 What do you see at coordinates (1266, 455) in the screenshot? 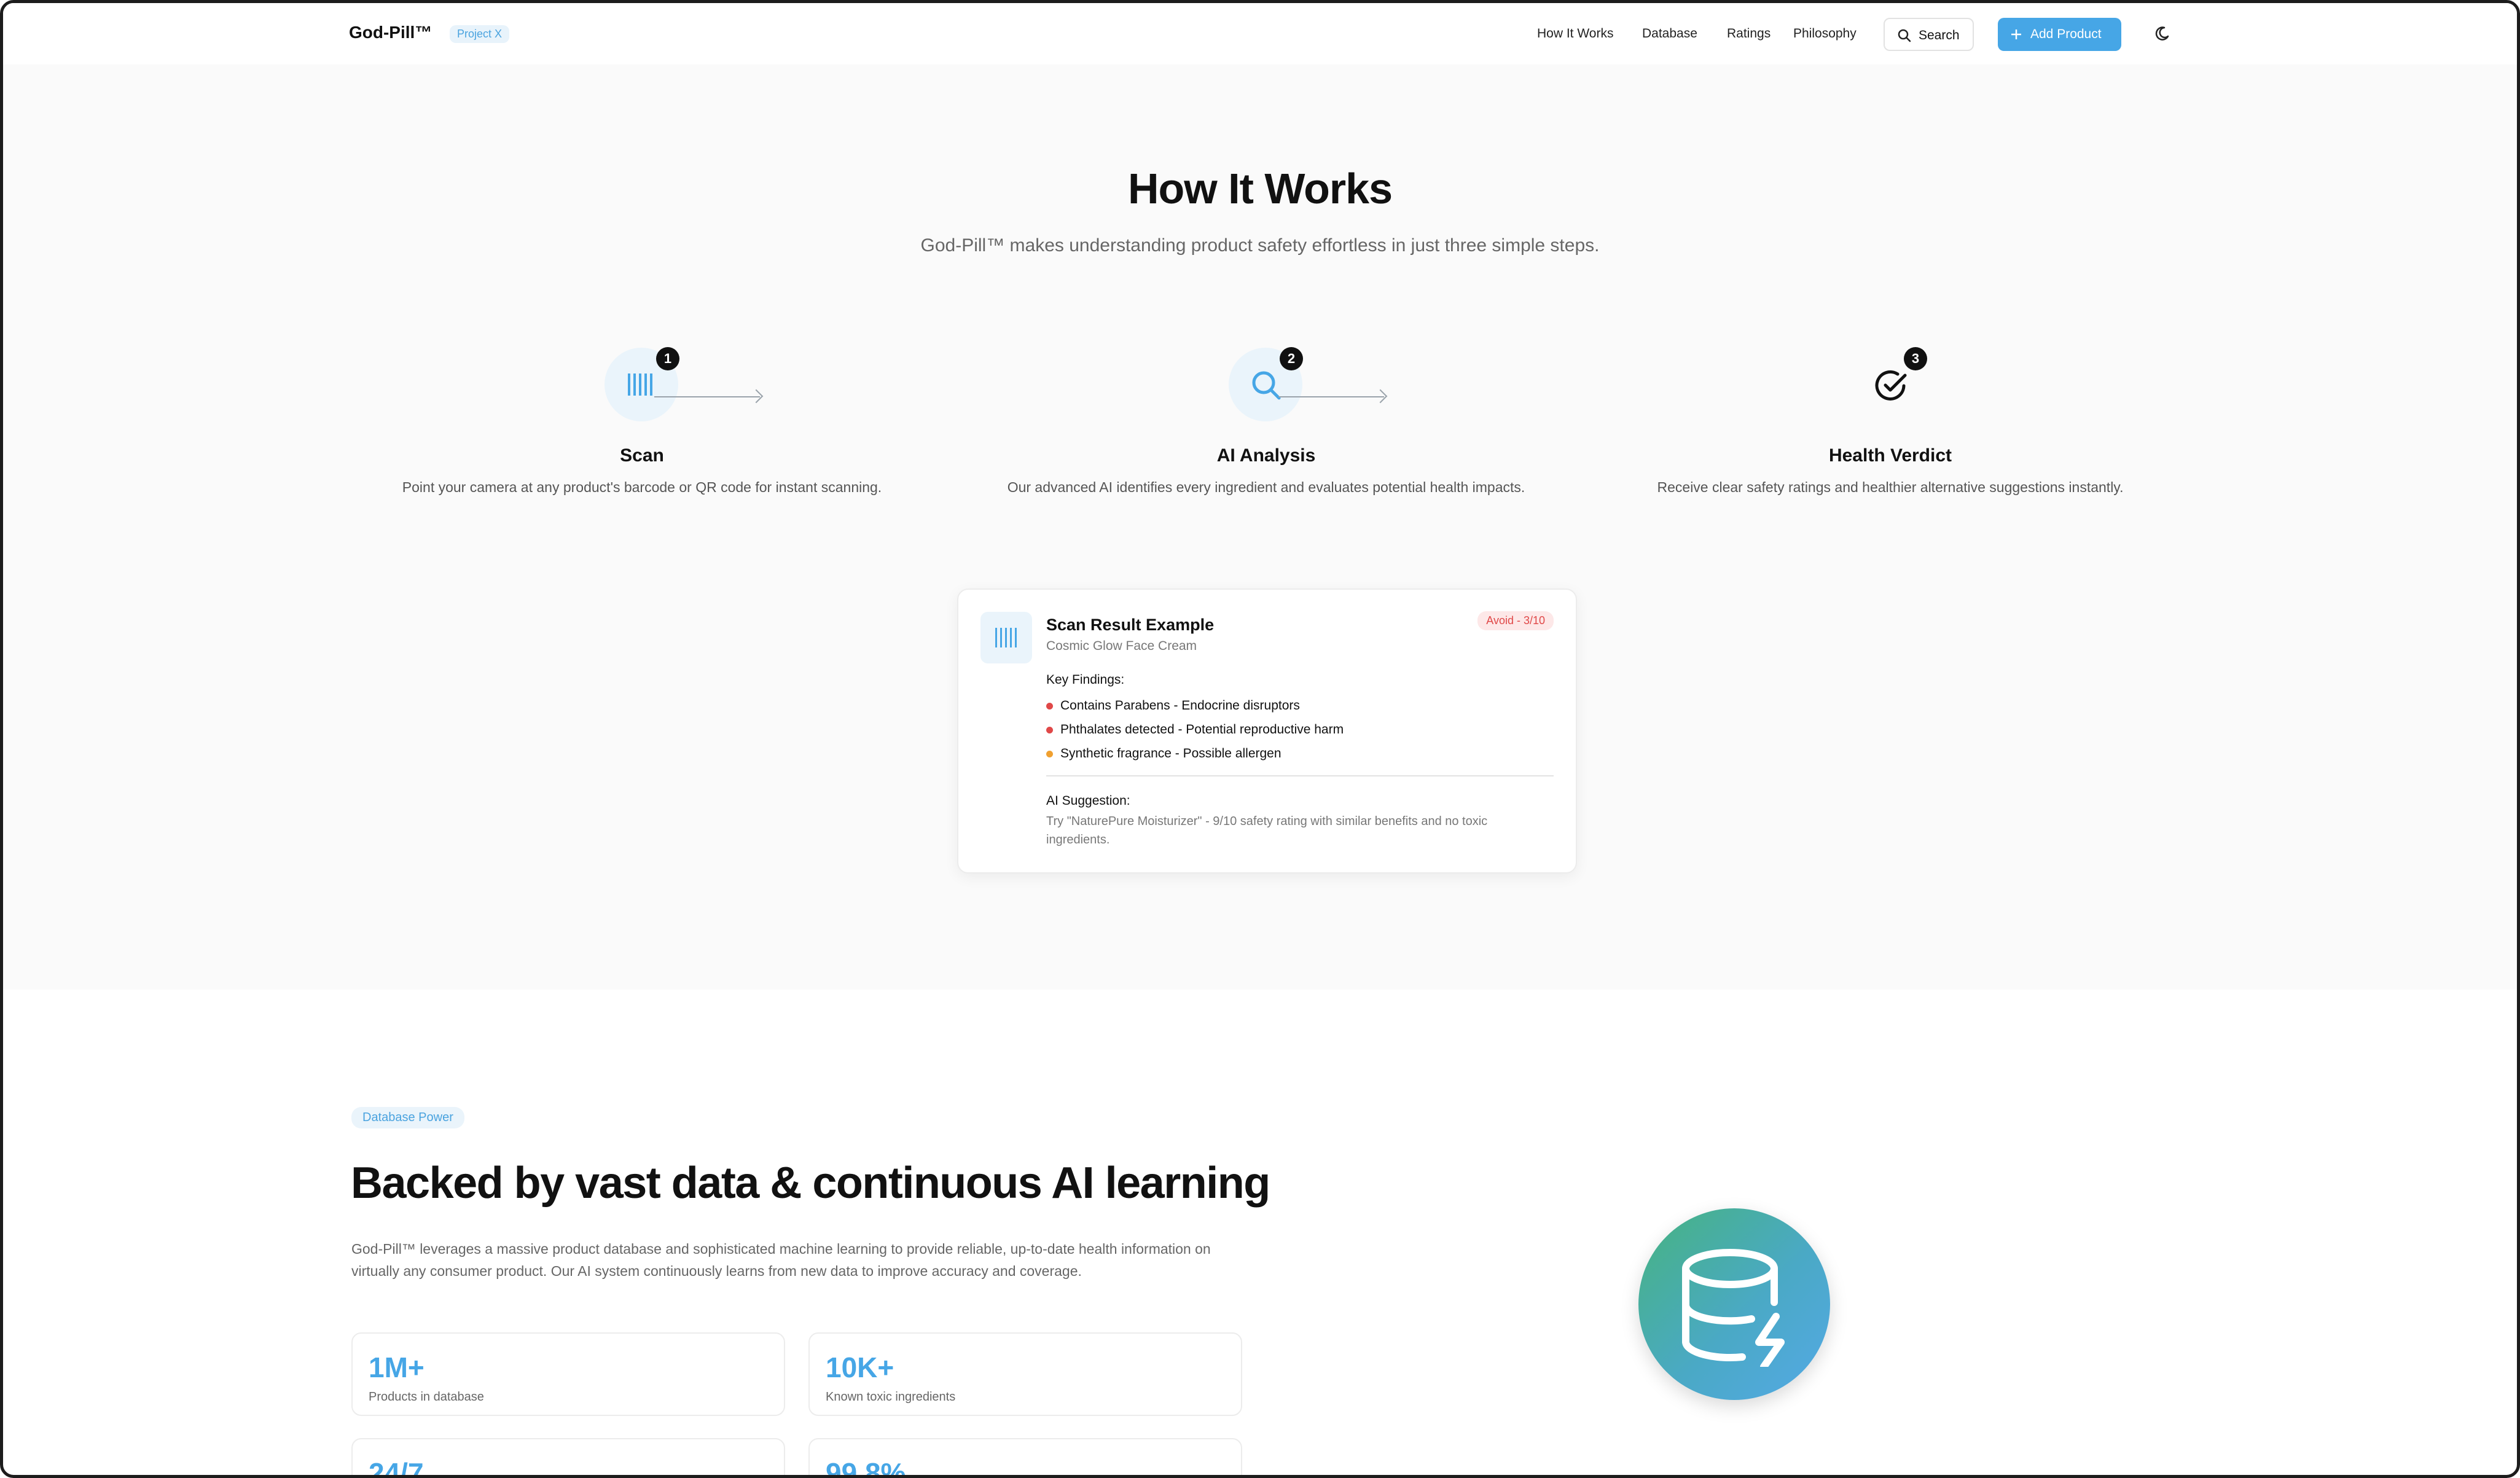
I see `step-2-title: AI Analysis` at bounding box center [1266, 455].